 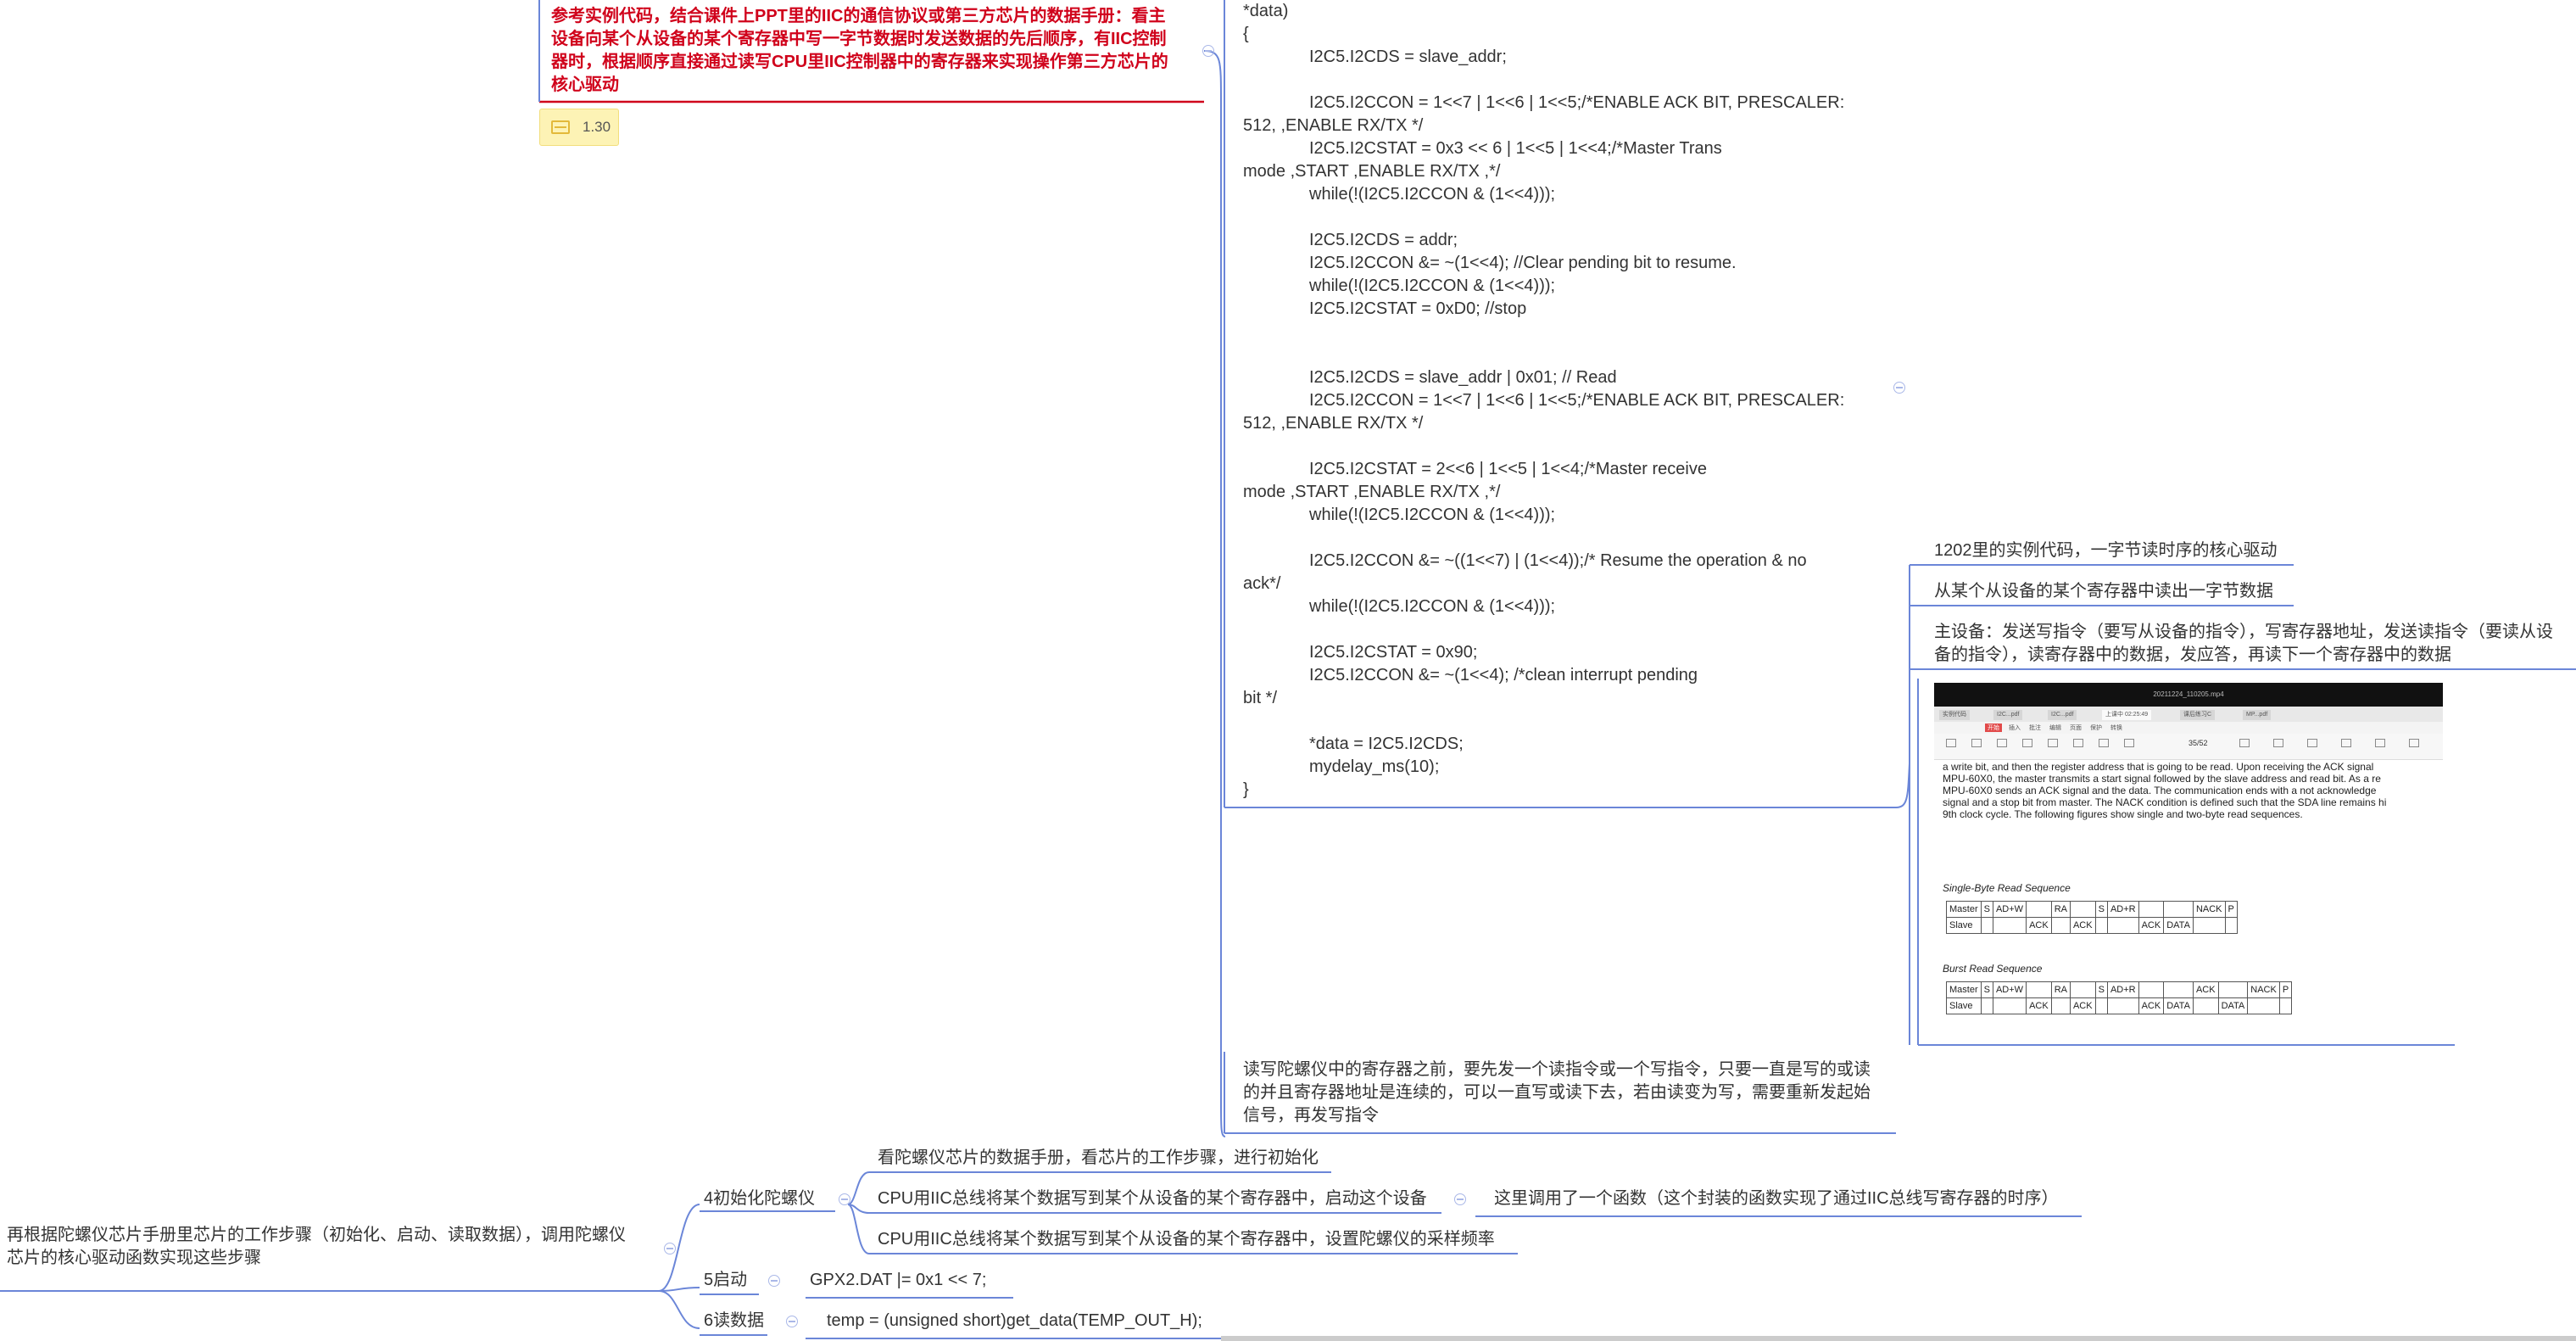 I want to click on shot-menu-item: 保护, so click(x=2096, y=728).